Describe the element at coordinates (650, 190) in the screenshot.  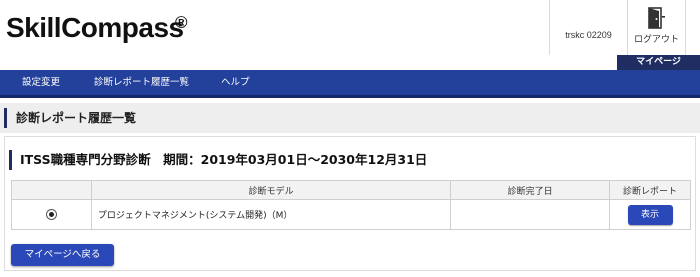
I see `header-report: 診断レポート` at that location.